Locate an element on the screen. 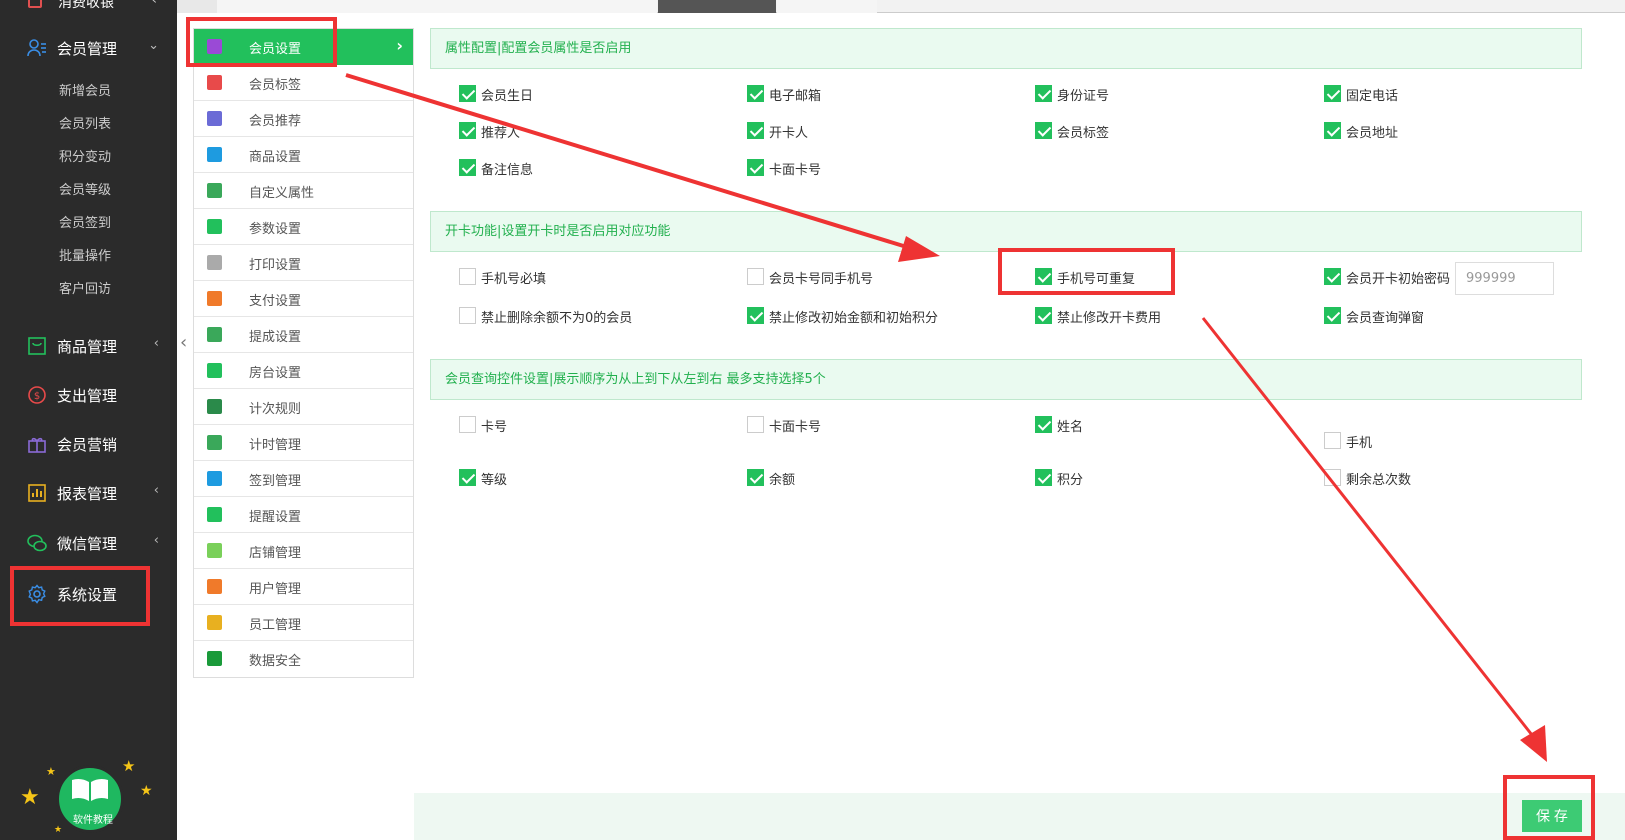 Image resolution: width=1625 pixels, height=840 pixels. submenu-item-member-settings: 会员设置 › is located at coordinates (303, 47).